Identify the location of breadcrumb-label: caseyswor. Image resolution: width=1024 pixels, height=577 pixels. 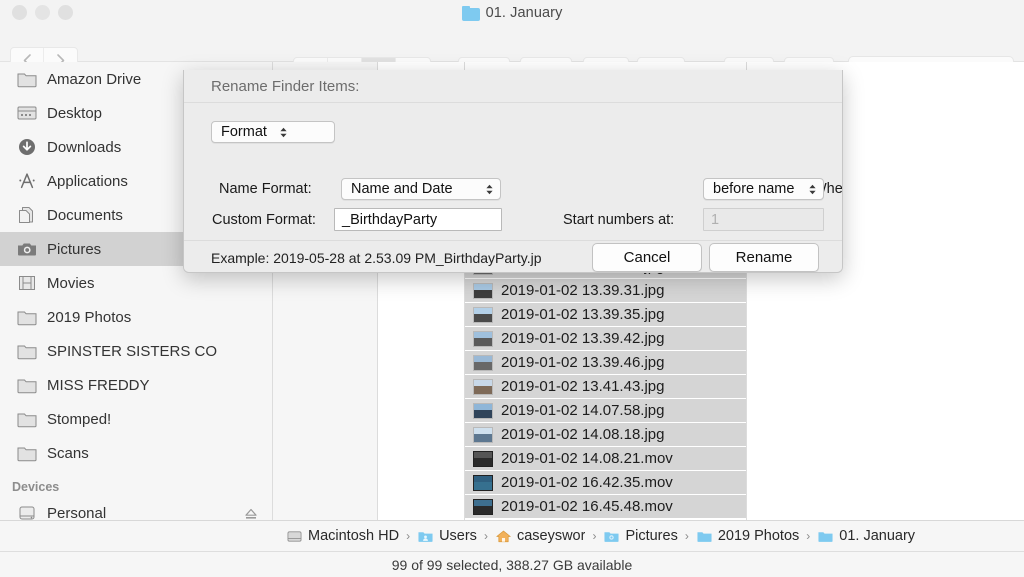
(551, 536).